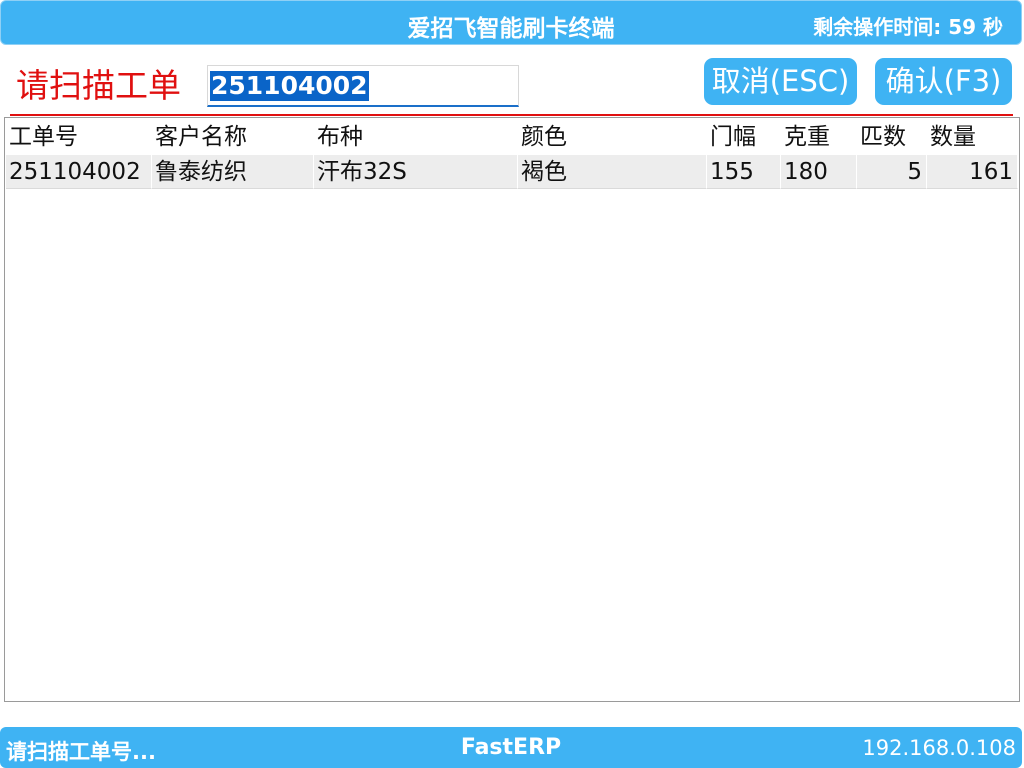 The width and height of the screenshot is (1024, 768). I want to click on table-row: 251104002 鲁泰纺织 汗布32S 褐色 155 180 5 161, so click(512, 173).